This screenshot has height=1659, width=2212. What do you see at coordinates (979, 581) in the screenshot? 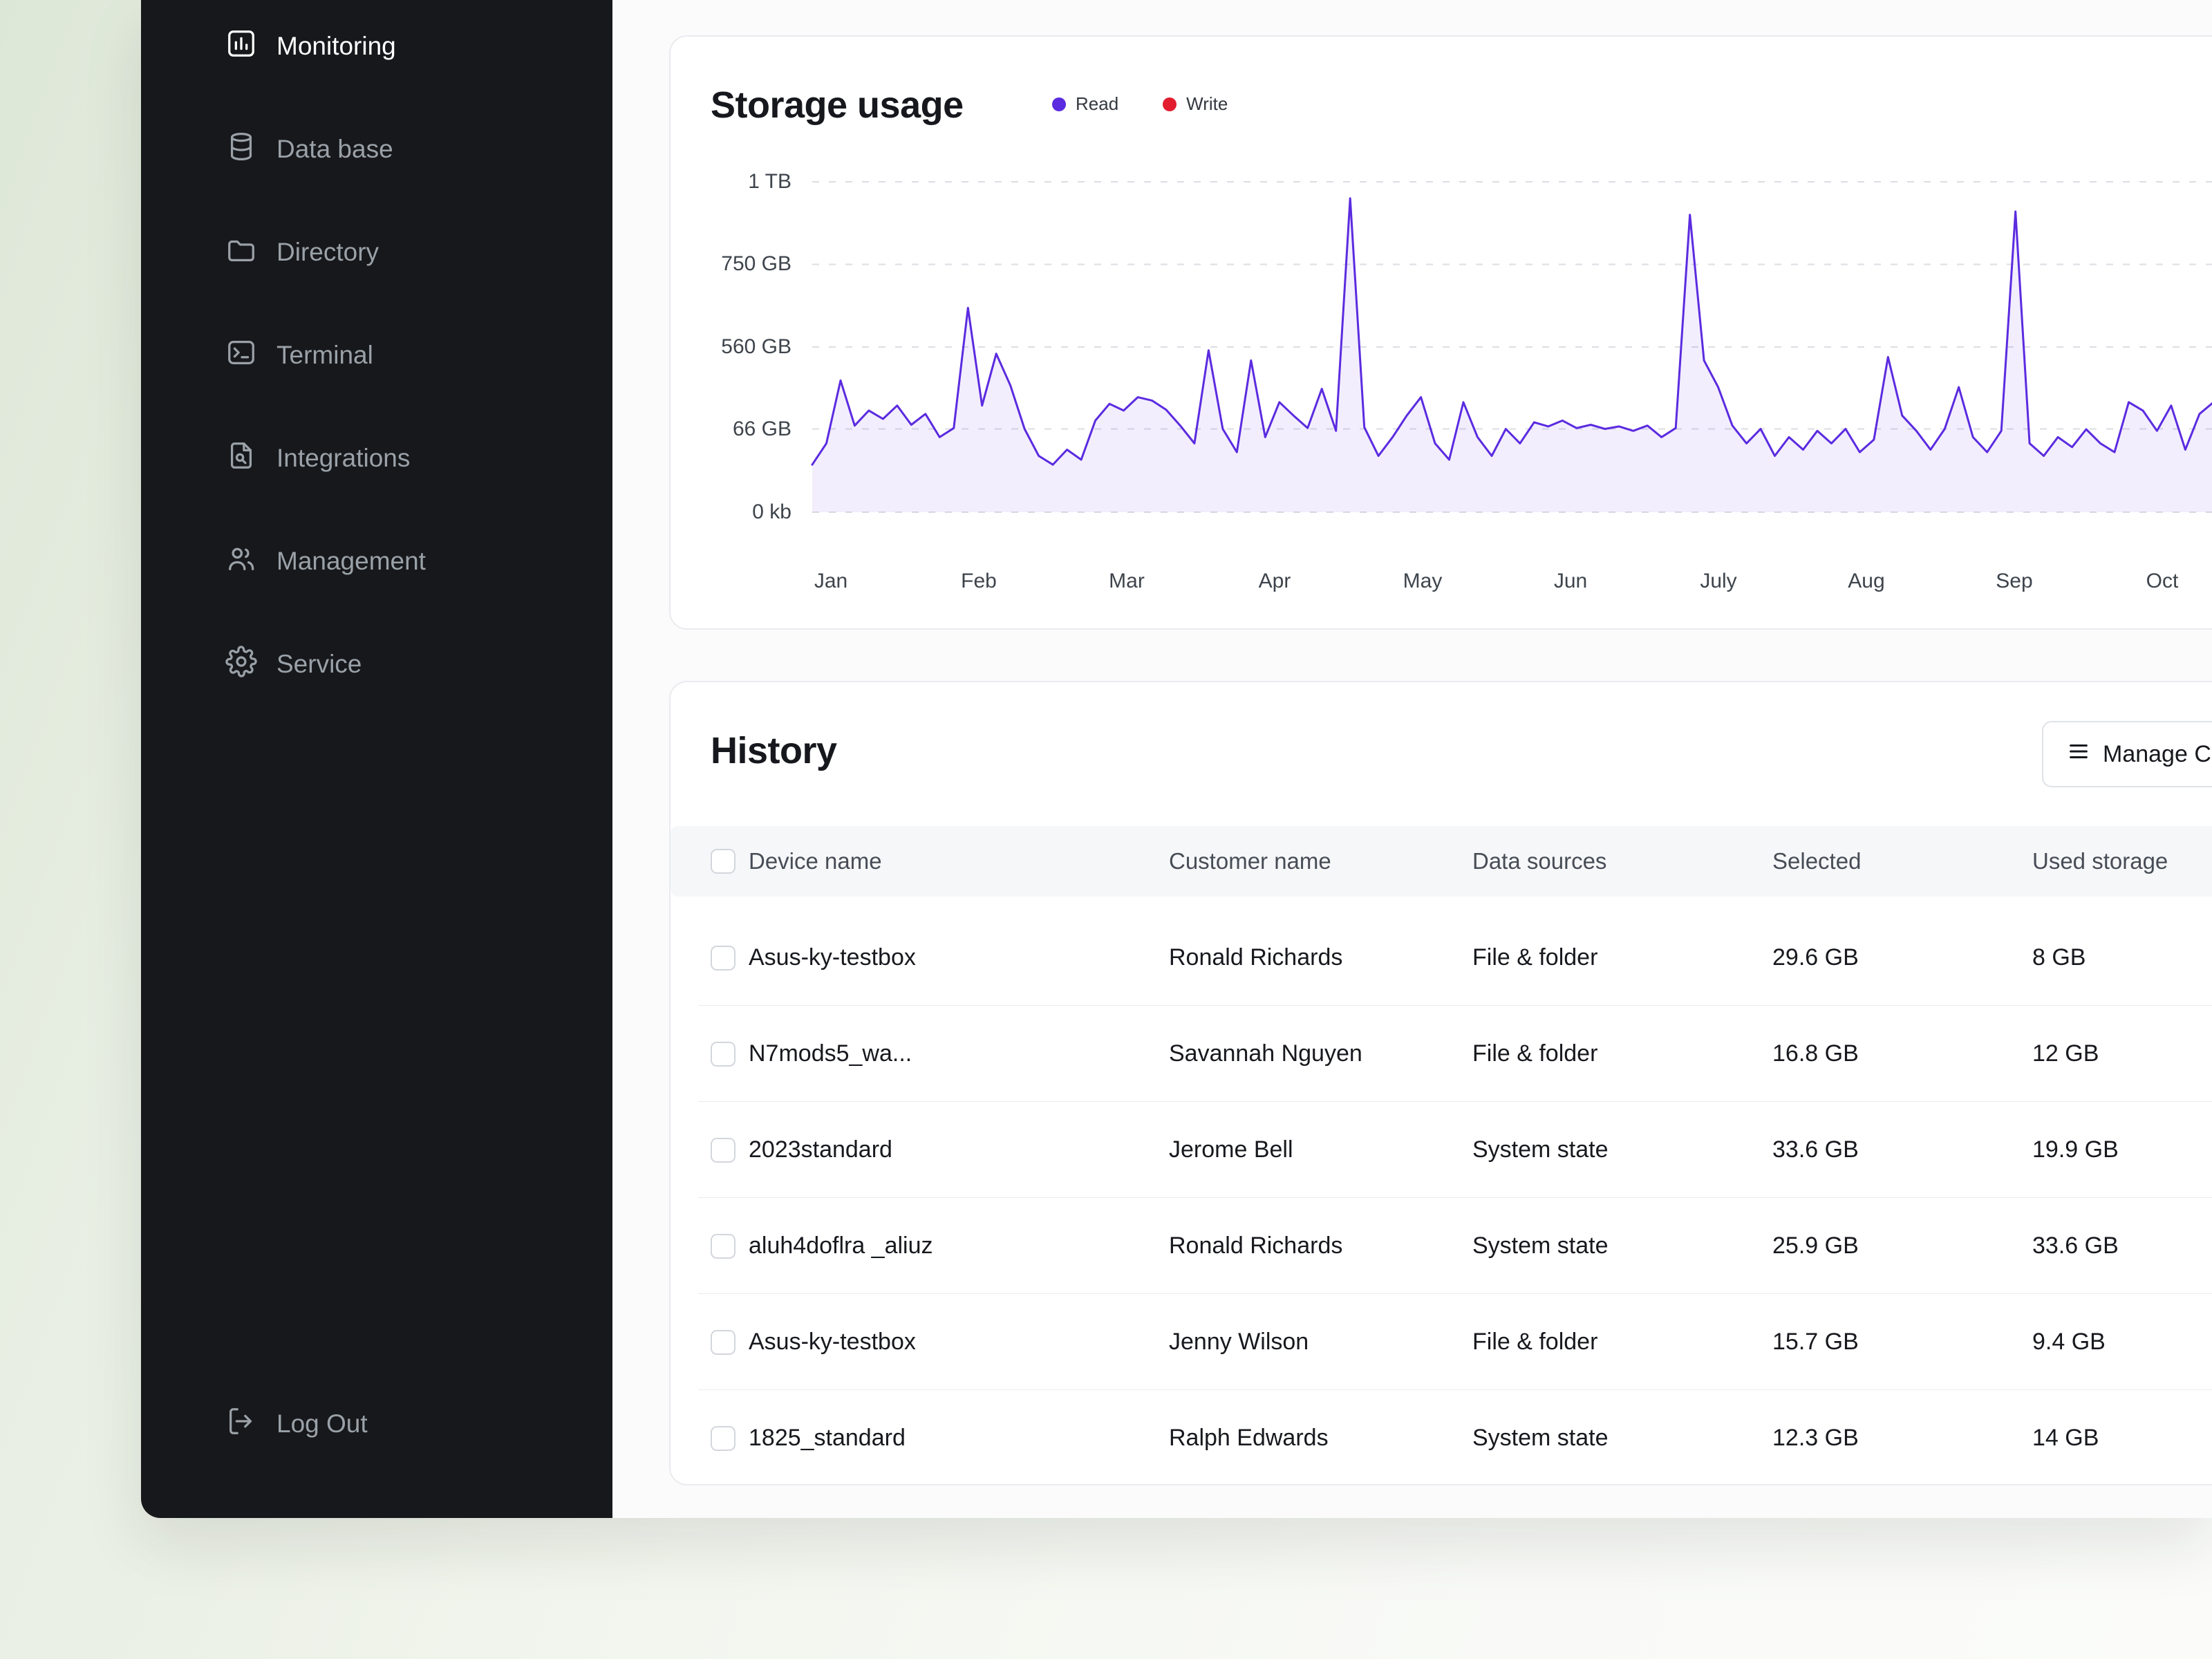
I see `x-tick: Feb` at bounding box center [979, 581].